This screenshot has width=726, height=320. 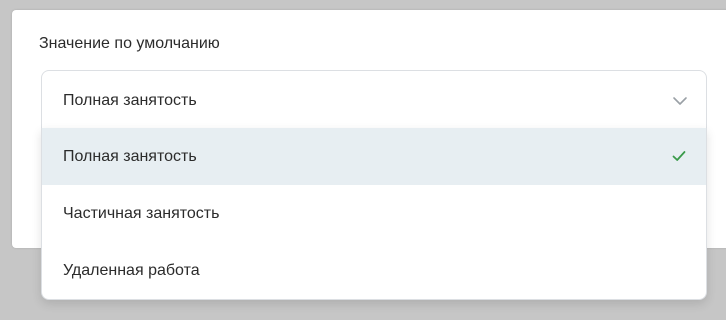 What do you see at coordinates (141, 213) in the screenshot?
I see `option-label: Частичная занятость` at bounding box center [141, 213].